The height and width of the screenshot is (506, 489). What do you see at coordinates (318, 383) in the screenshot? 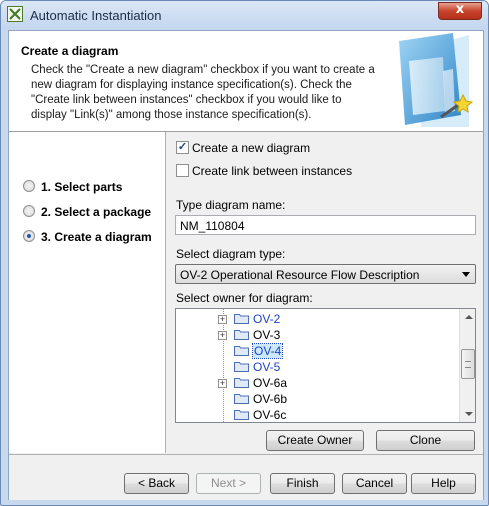
I see `tree-item: + OV-6a` at bounding box center [318, 383].